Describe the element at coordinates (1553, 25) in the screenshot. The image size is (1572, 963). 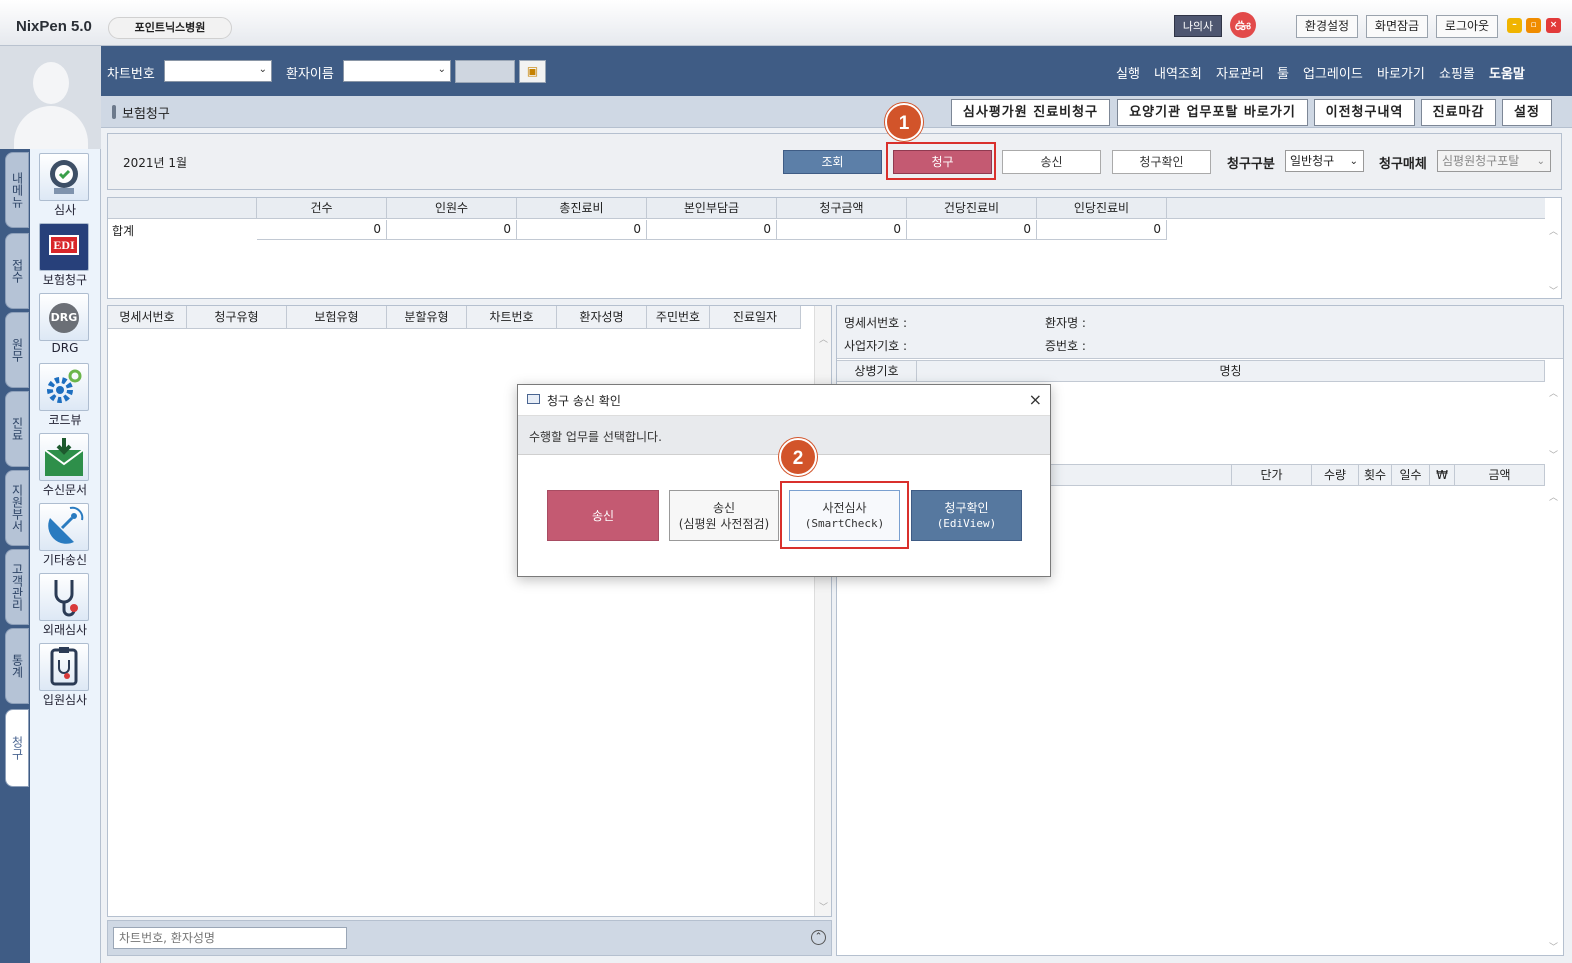
I see `close-window-icon: ×` at that location.